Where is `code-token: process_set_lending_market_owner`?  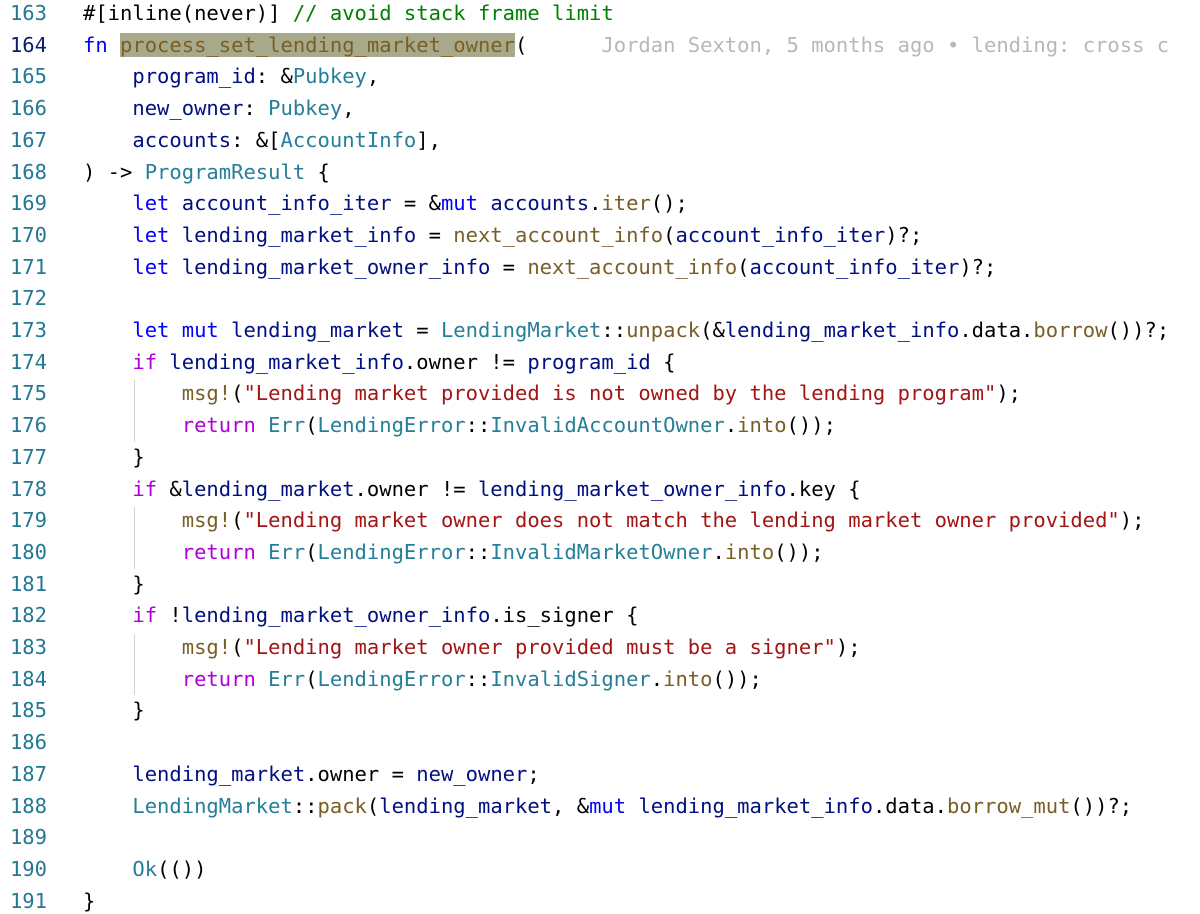 code-token: process_set_lending_market_owner is located at coordinates (317, 44).